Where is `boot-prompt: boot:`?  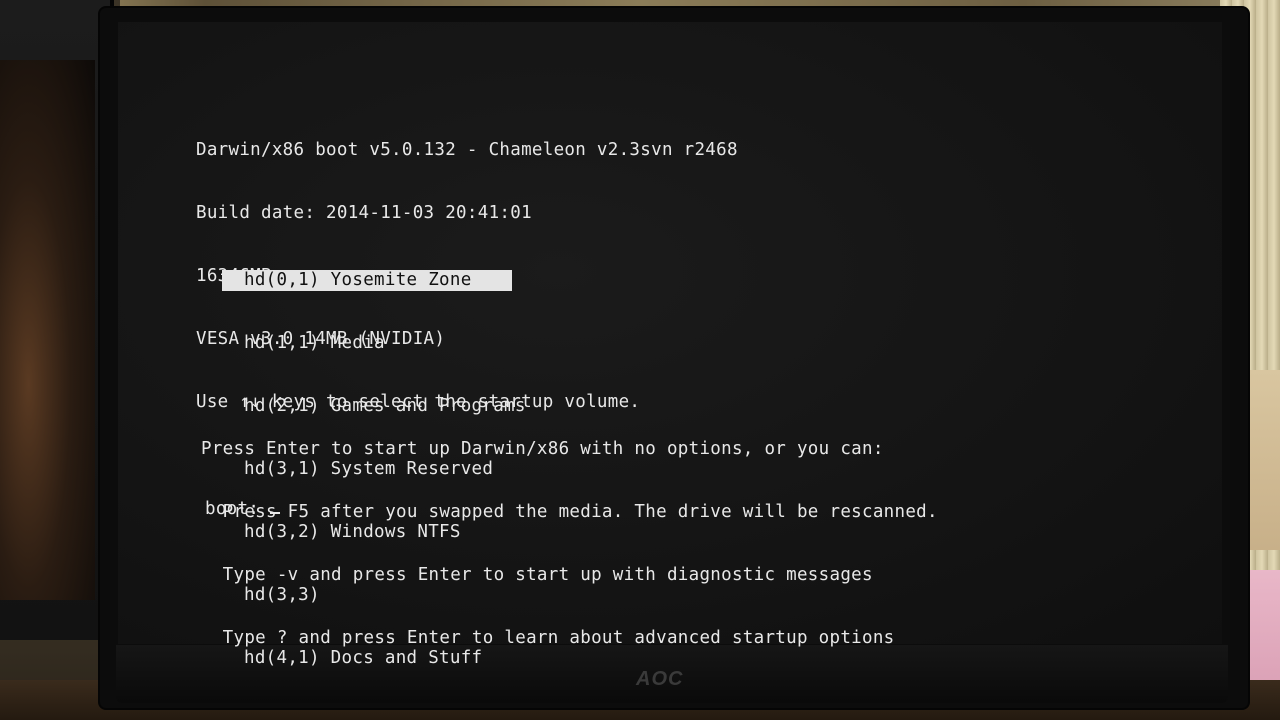
boot-prompt: boot: is located at coordinates (243, 509).